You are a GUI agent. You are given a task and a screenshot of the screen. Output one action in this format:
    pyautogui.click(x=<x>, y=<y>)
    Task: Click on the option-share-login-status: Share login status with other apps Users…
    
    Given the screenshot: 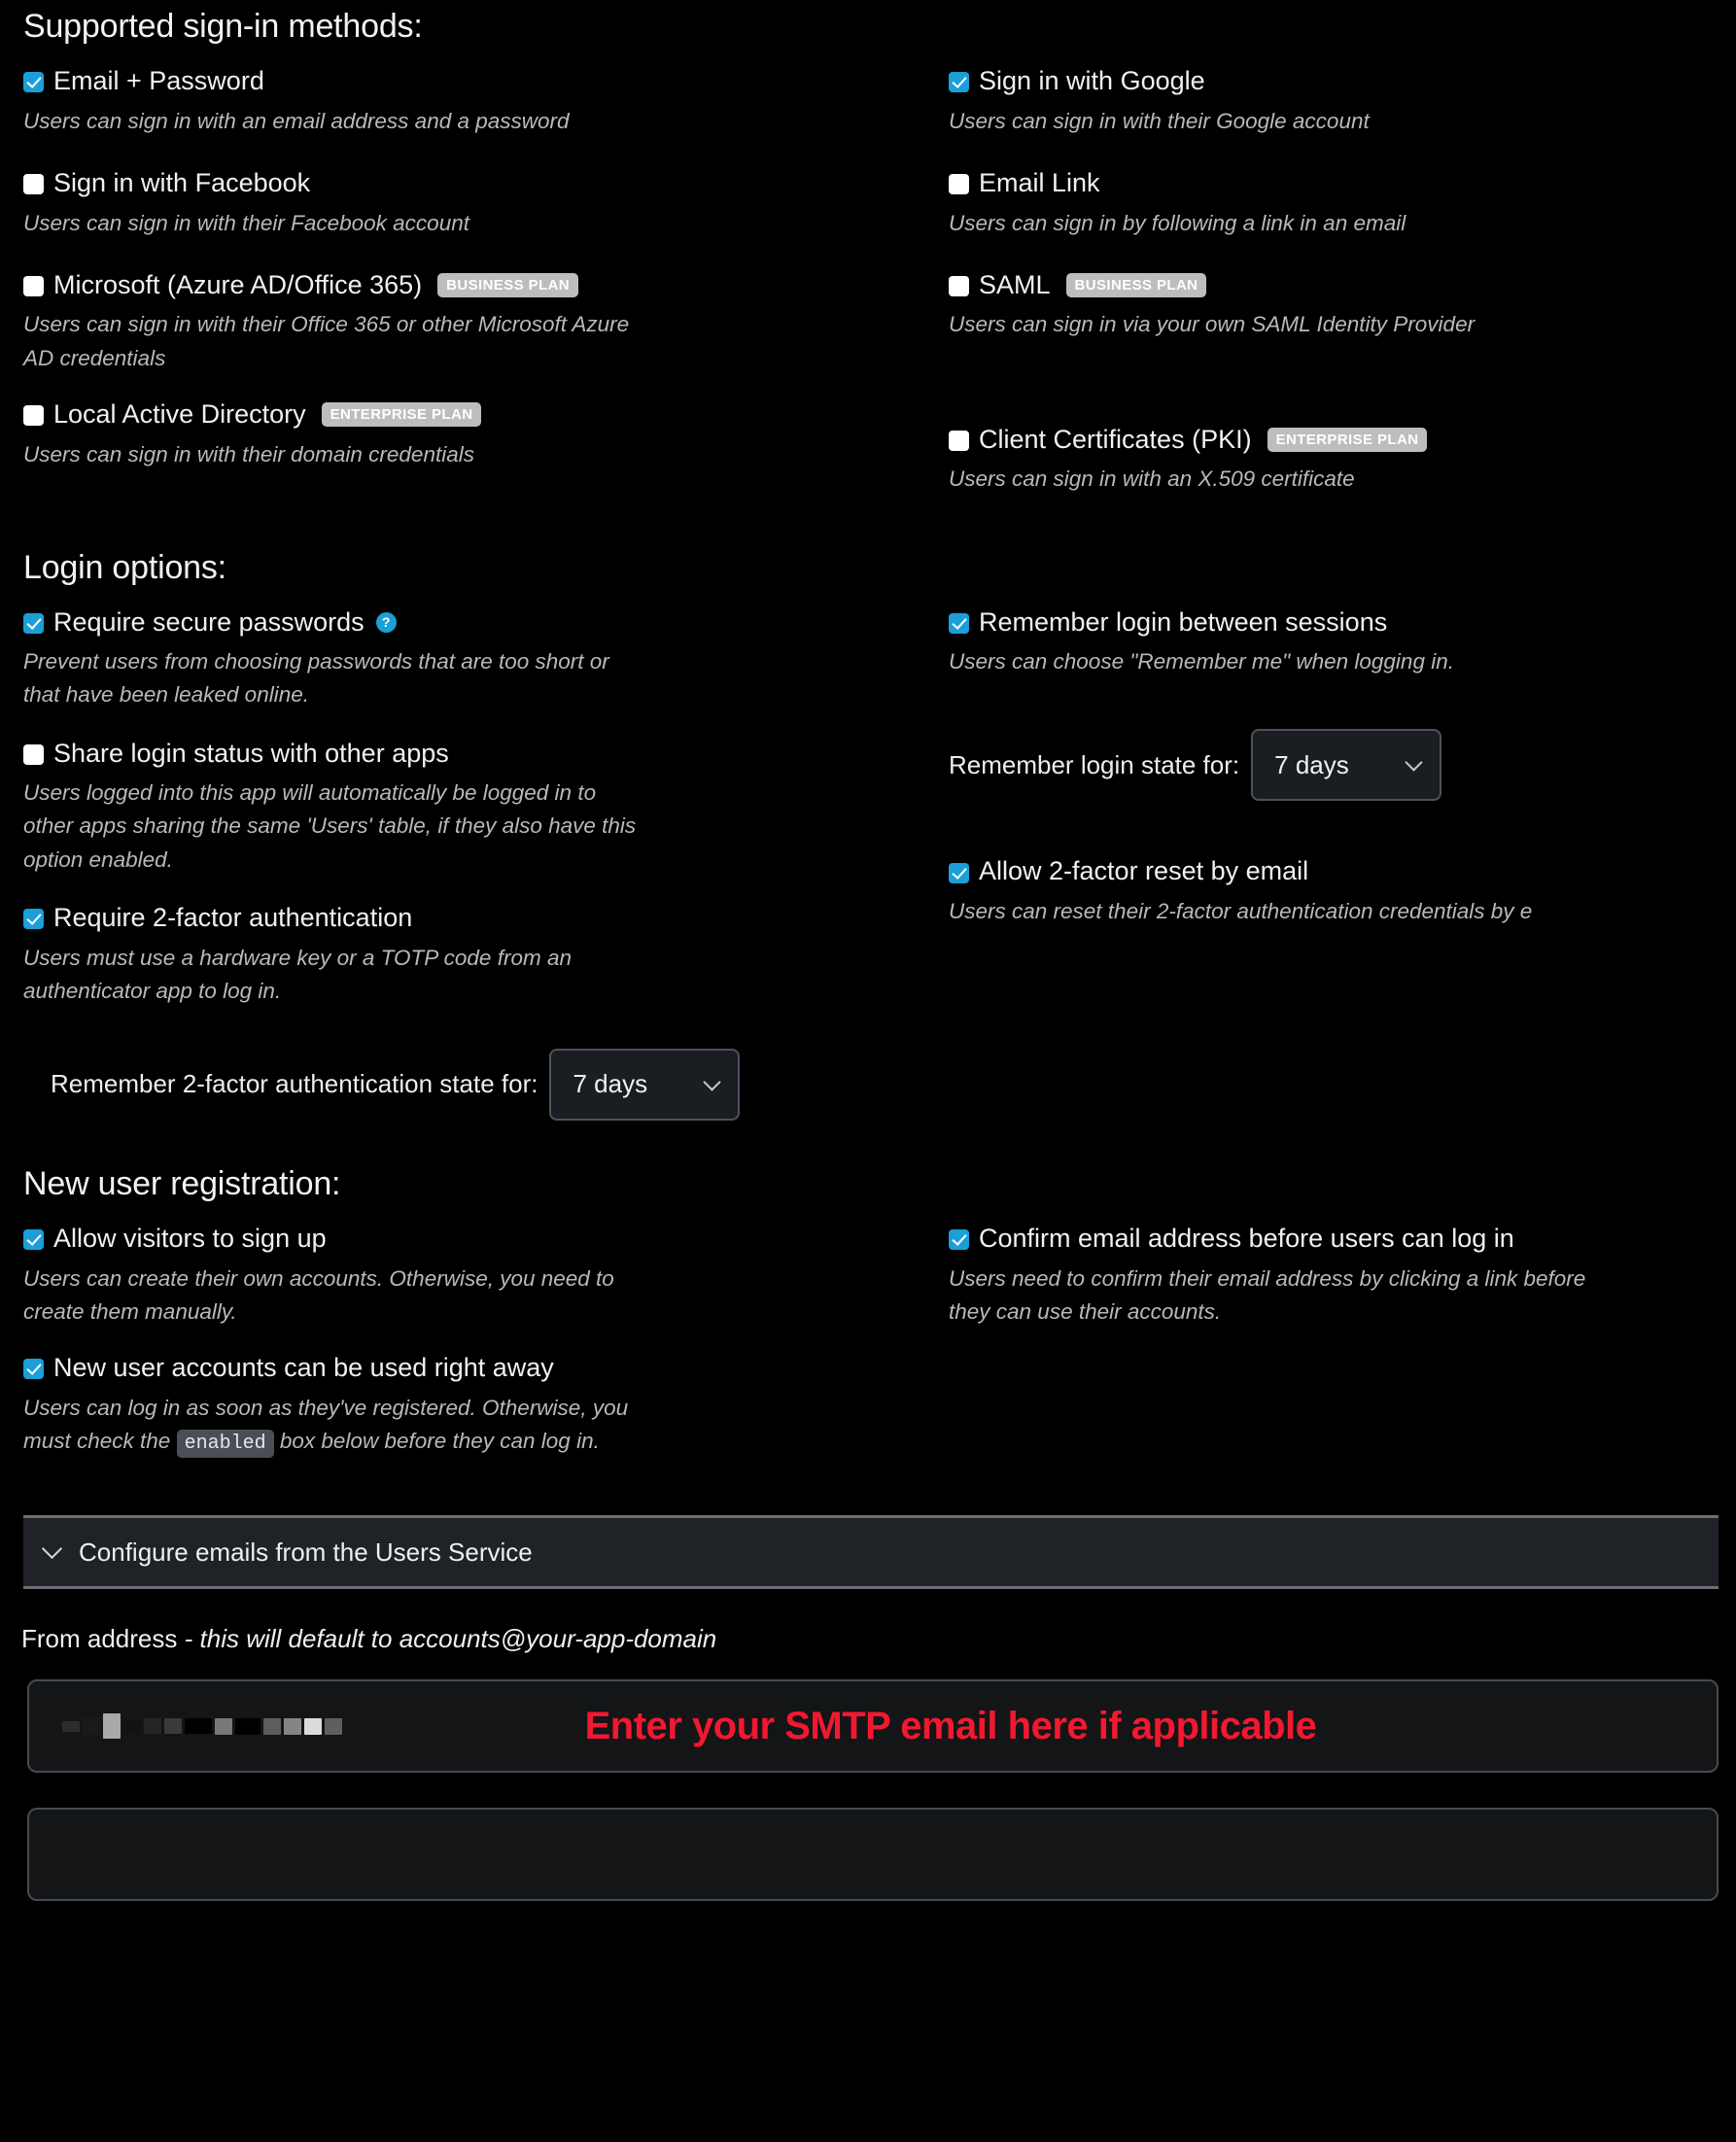 What is the action you would take?
    pyautogui.click(x=486, y=807)
    